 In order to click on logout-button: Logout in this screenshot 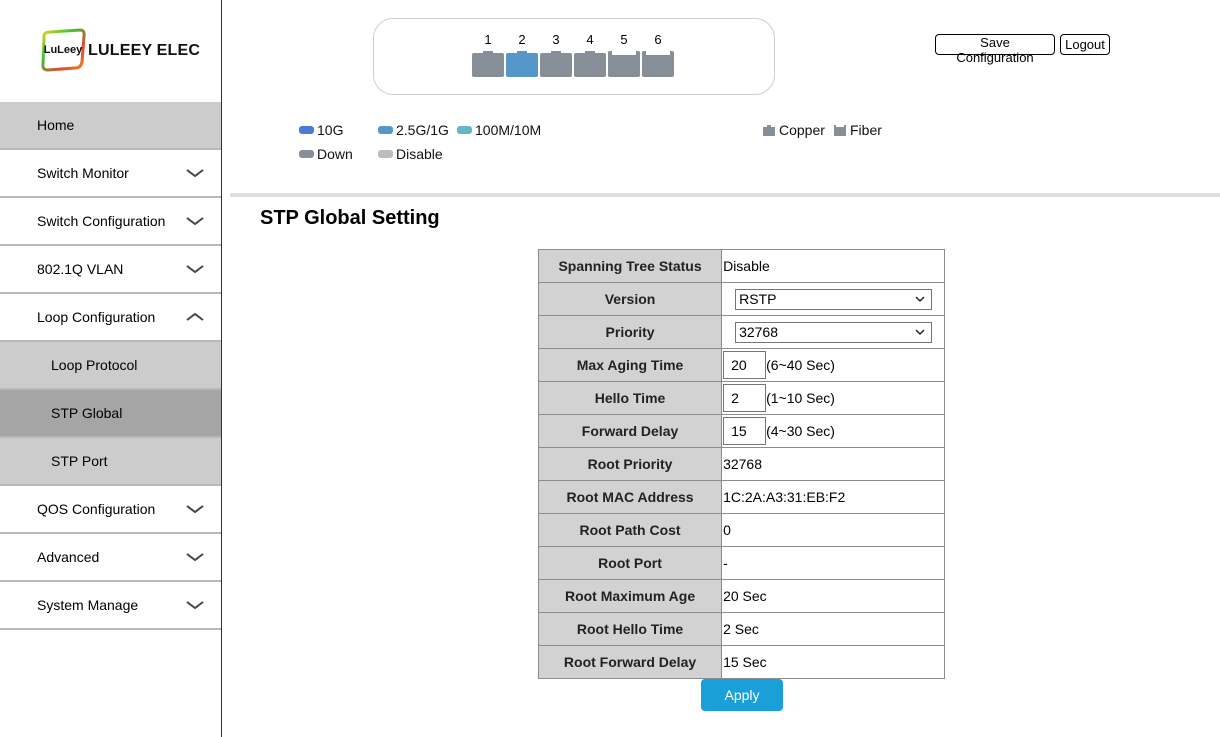, I will do `click(1085, 44)`.